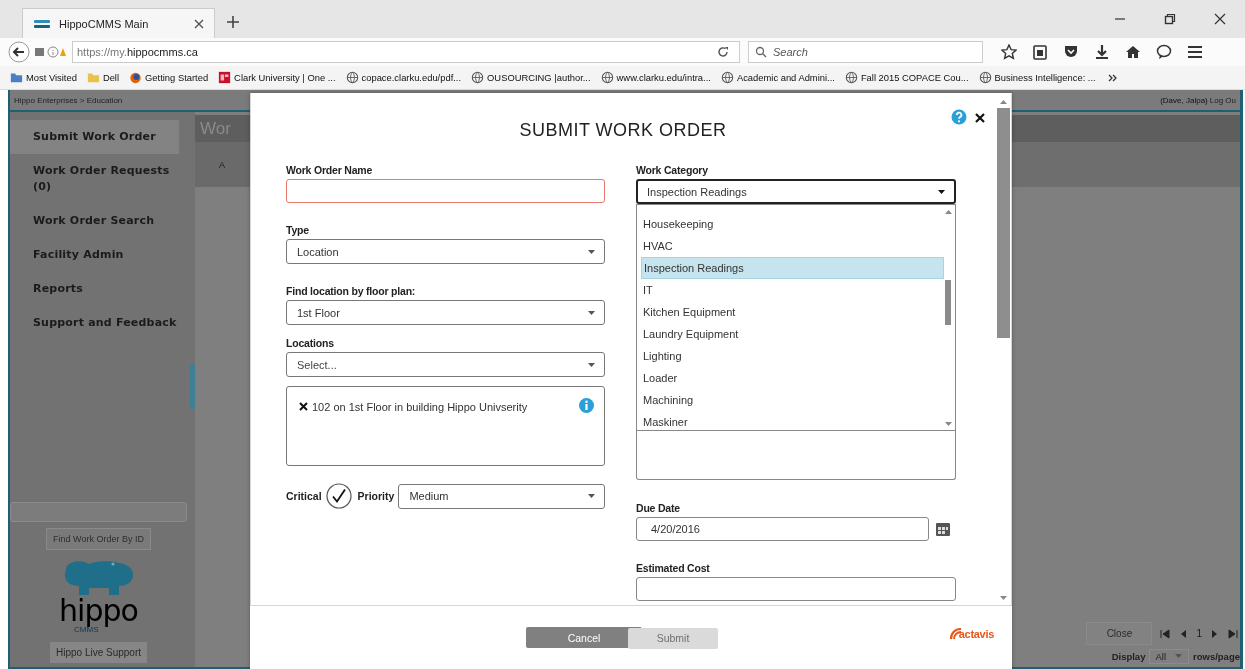 Image resolution: width=1245 pixels, height=669 pixels. I want to click on info-icon, so click(586, 405).